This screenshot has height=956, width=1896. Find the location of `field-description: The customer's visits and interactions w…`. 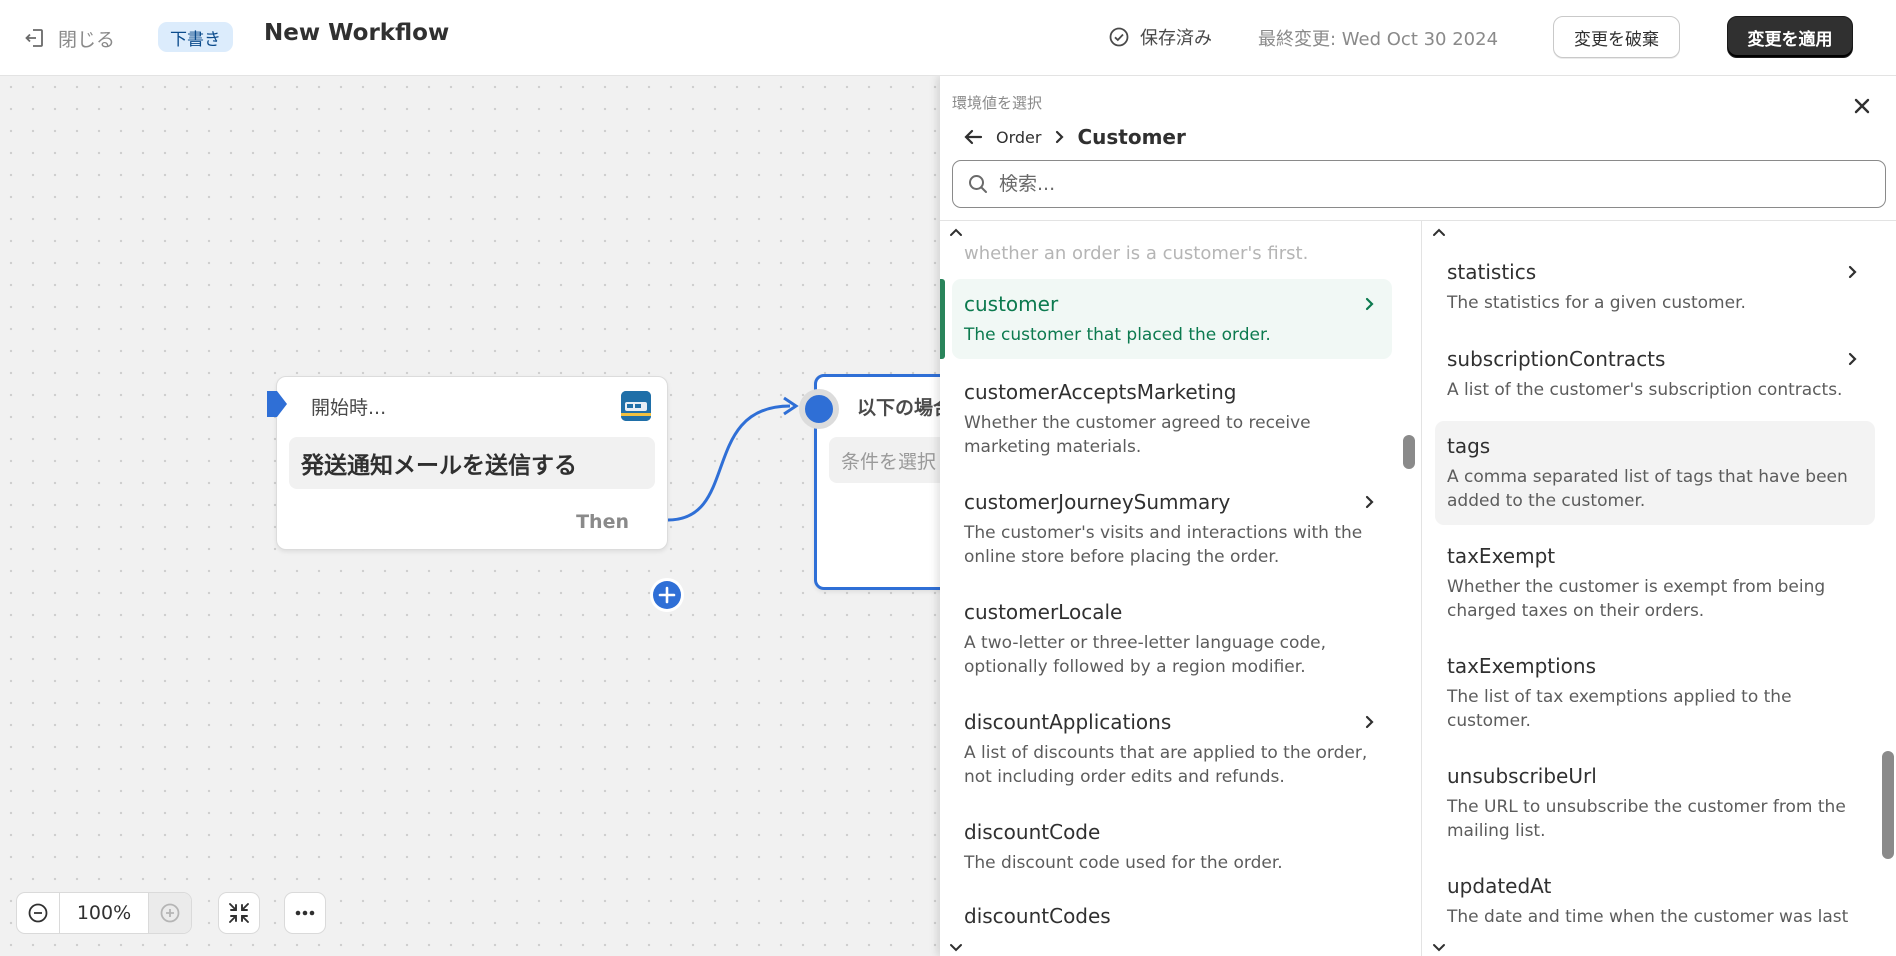

field-description: The customer's visits and interactions w… is located at coordinates (1163, 545).